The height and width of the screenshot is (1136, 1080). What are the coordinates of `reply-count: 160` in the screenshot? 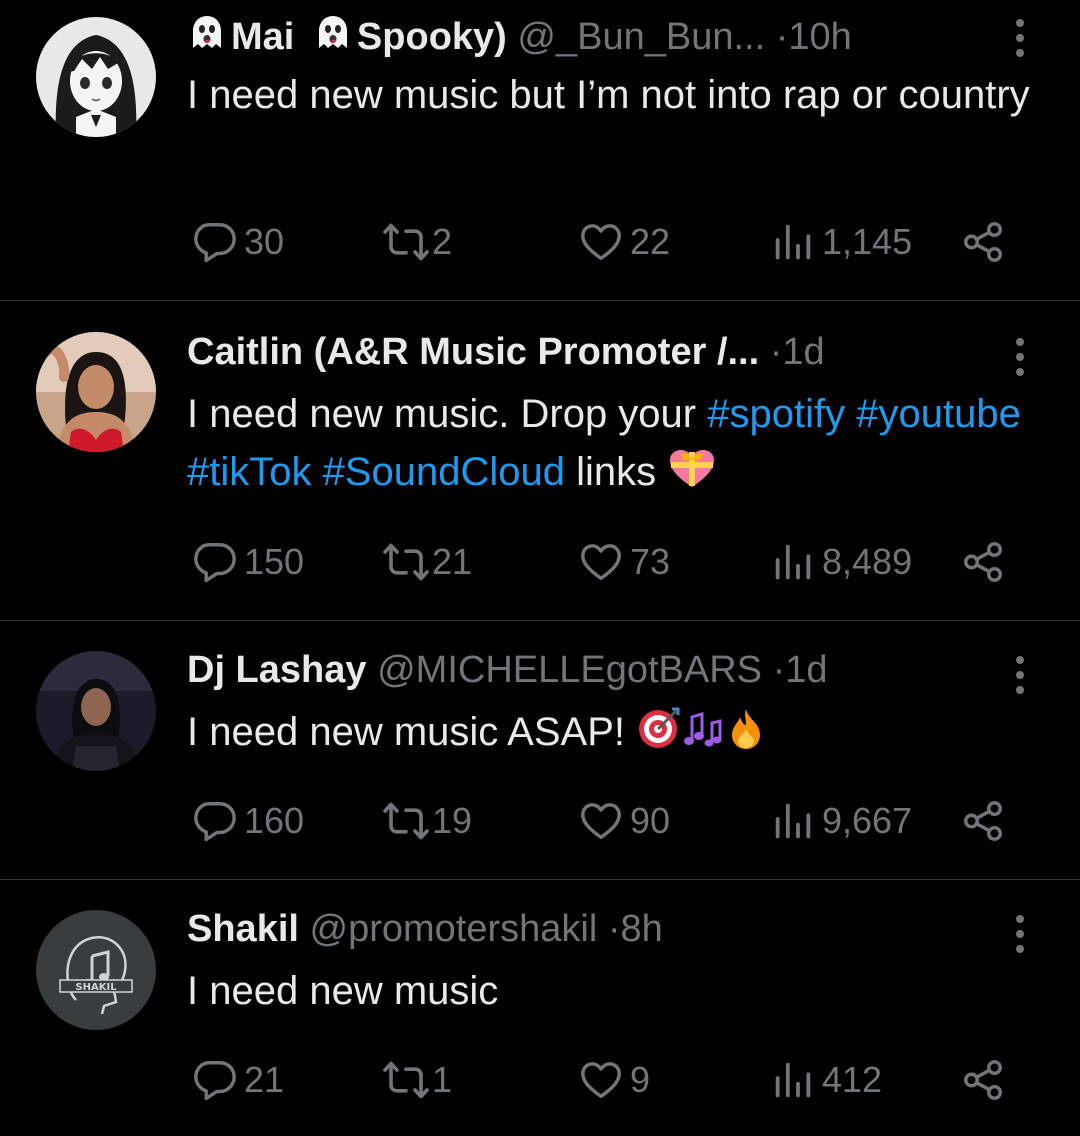 It's located at (274, 820).